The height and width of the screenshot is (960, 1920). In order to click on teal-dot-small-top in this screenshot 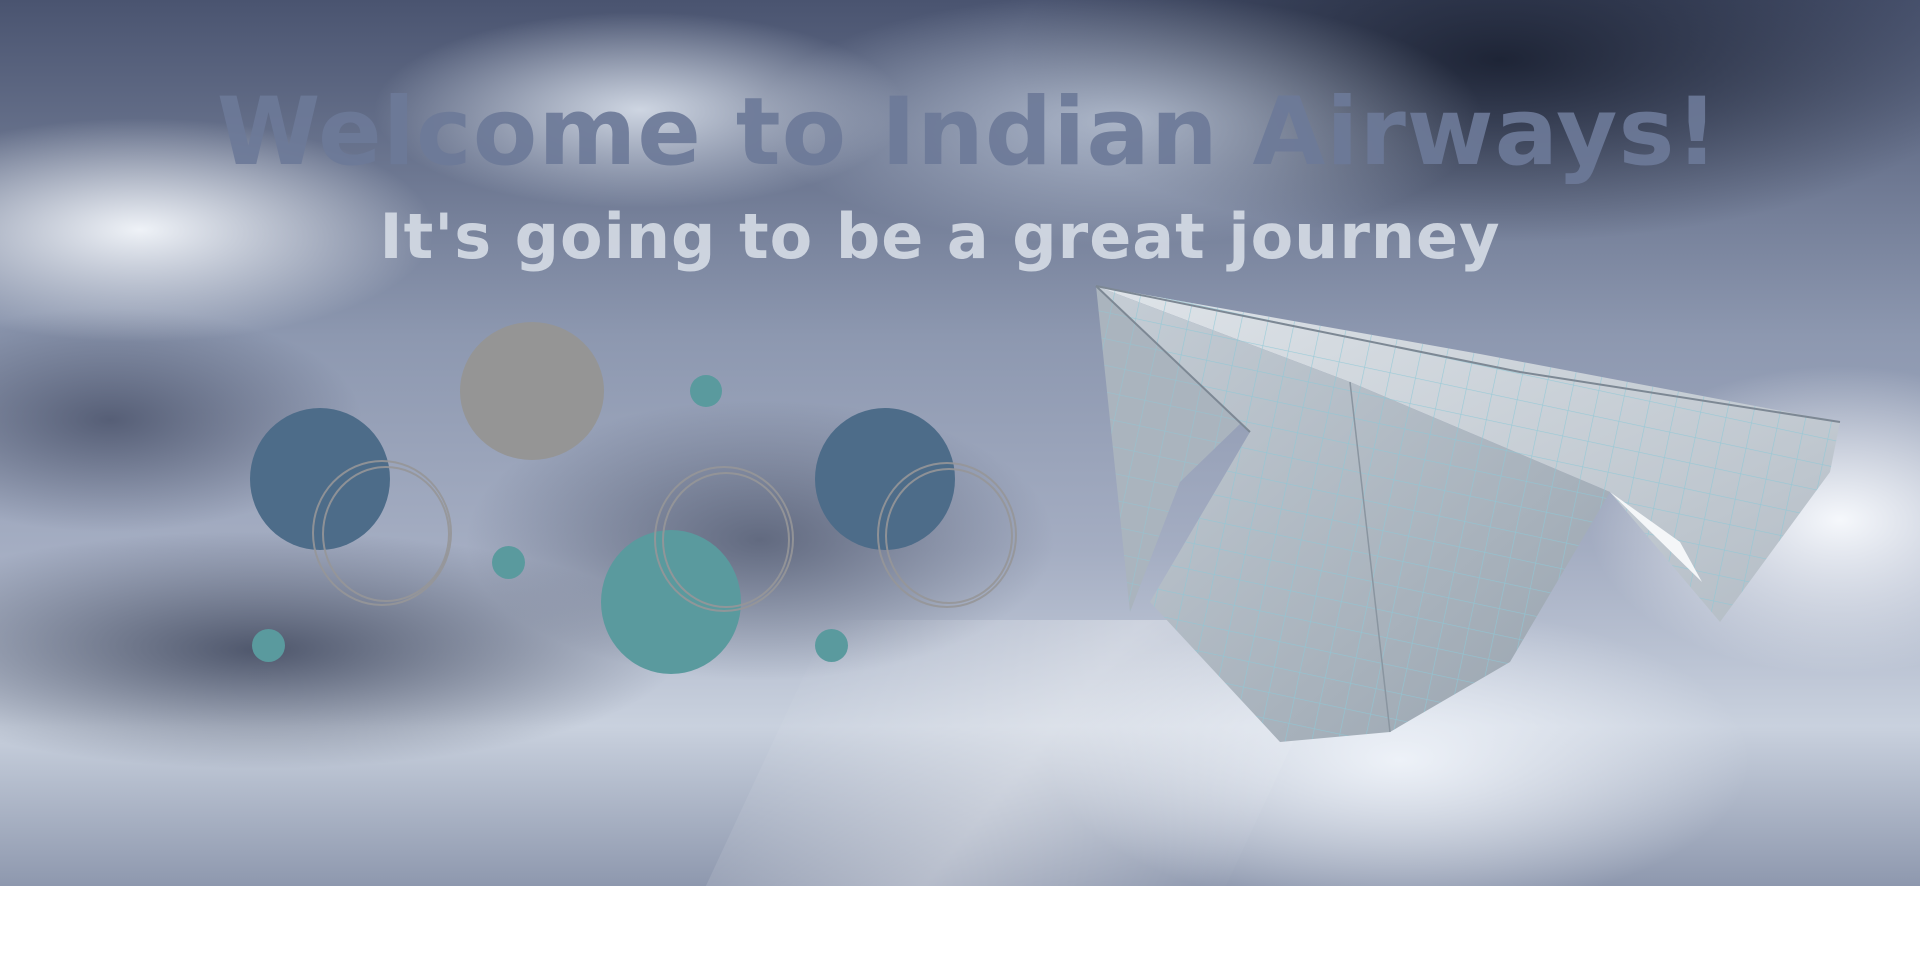, I will do `click(706, 391)`.